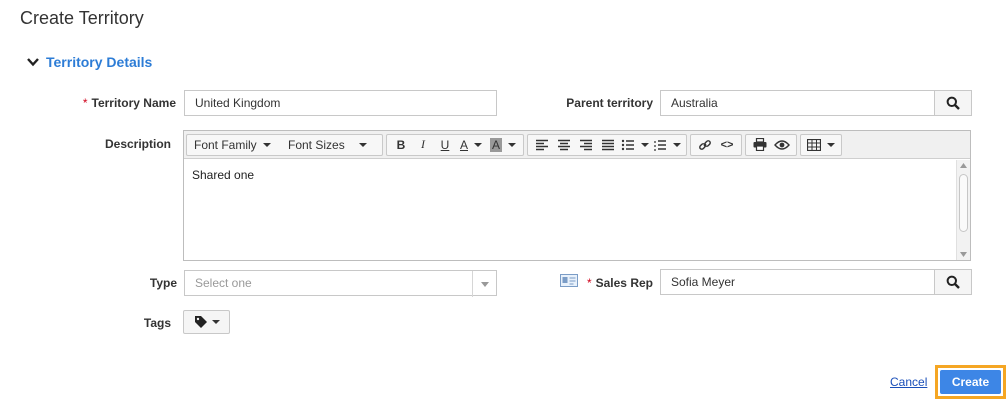 This screenshot has height=402, width=1008. I want to click on territory-name-label: * Territory Name, so click(118, 103).